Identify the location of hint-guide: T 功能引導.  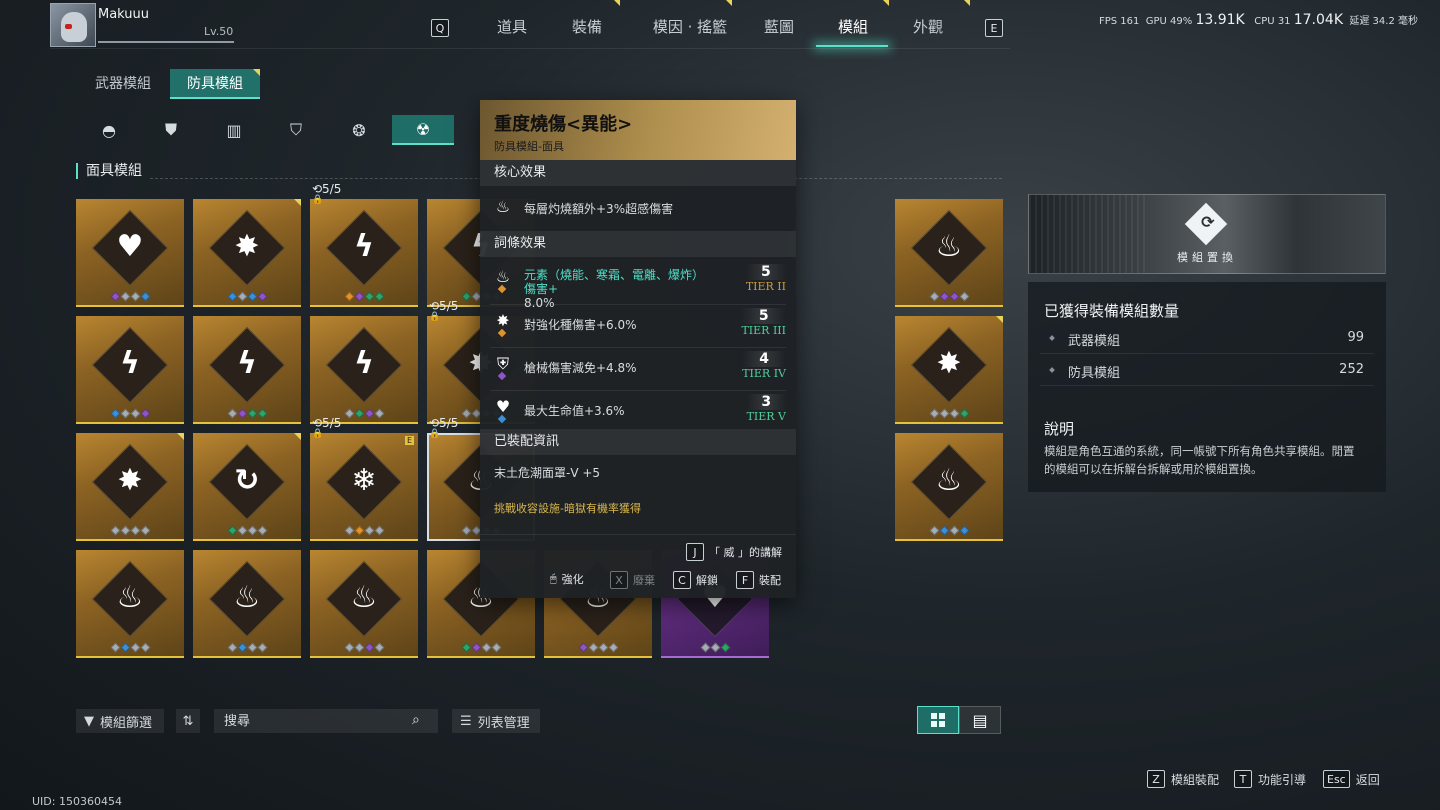
(1270, 779).